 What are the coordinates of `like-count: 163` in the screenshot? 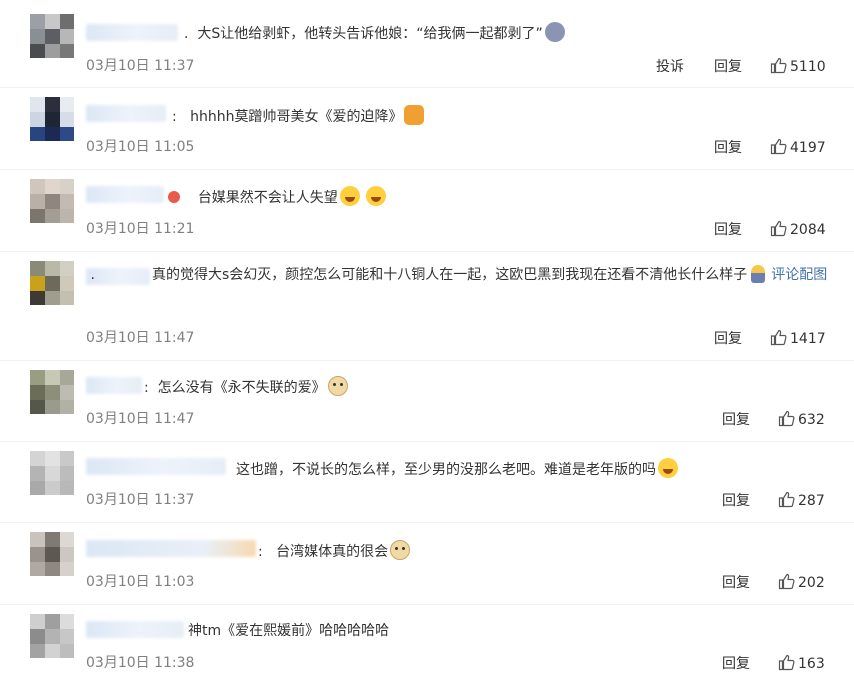 It's located at (811, 664).